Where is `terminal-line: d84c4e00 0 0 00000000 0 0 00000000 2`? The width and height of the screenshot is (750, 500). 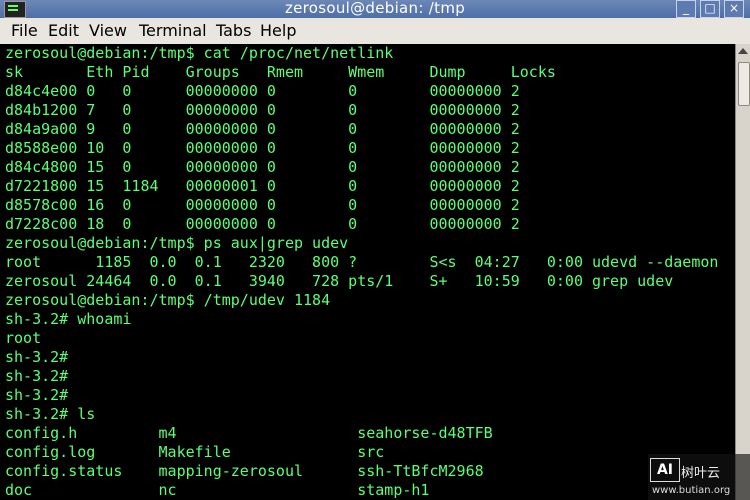 terminal-line: d84c4e00 0 0 00000000 0 0 00000000 2 is located at coordinates (262, 91).